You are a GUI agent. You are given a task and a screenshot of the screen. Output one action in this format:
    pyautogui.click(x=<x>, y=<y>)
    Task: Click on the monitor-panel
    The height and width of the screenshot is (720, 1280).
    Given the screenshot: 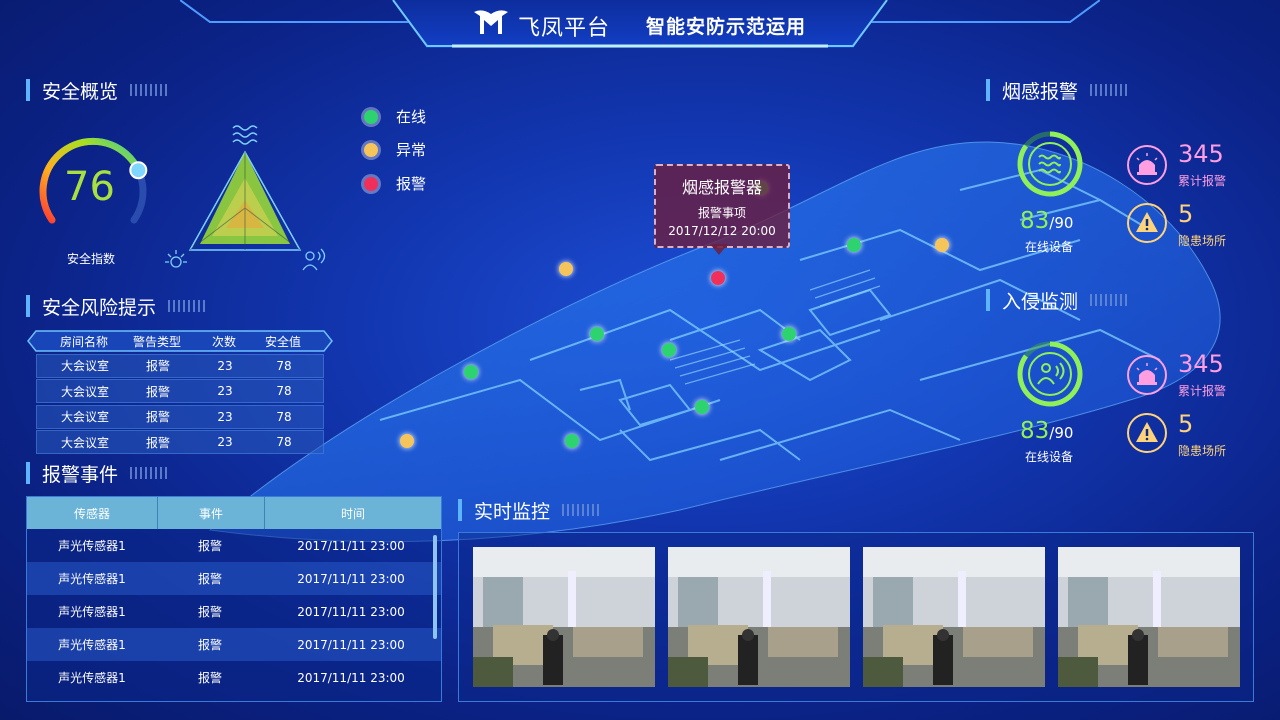 What is the action you would take?
    pyautogui.click(x=856, y=617)
    